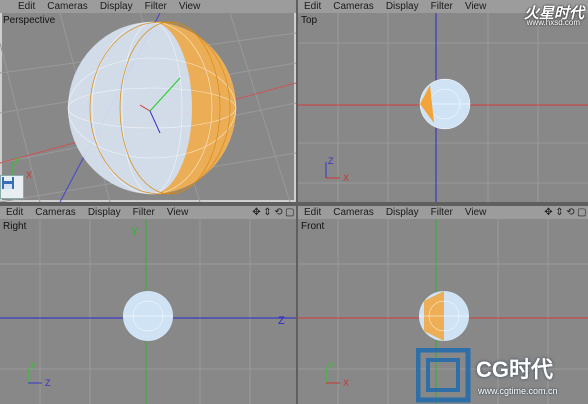  Describe the element at coordinates (515, 369) in the screenshot. I see `watermark-brand: CG时代` at that location.